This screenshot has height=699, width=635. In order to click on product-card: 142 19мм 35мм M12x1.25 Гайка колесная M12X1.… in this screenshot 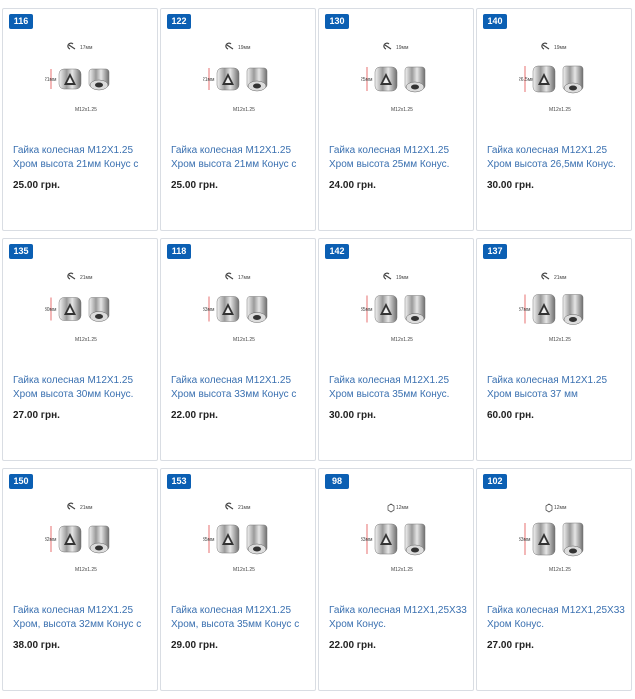, I will do `click(396, 349)`.